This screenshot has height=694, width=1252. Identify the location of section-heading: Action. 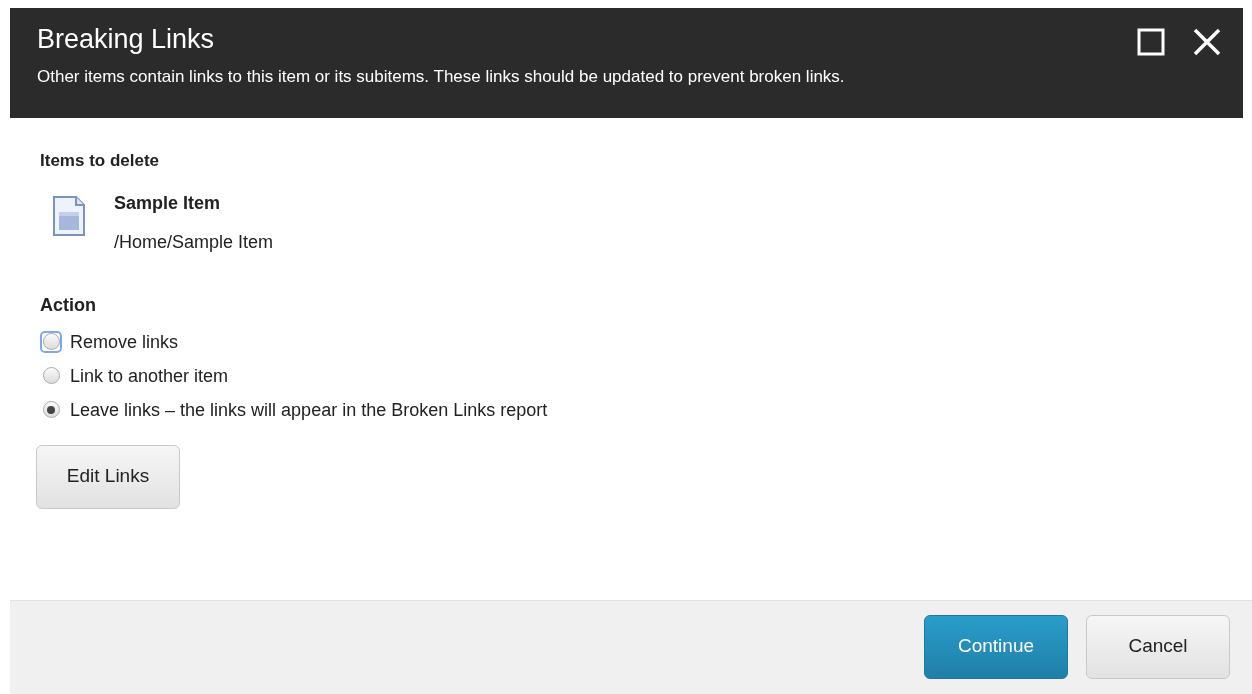
(68, 305).